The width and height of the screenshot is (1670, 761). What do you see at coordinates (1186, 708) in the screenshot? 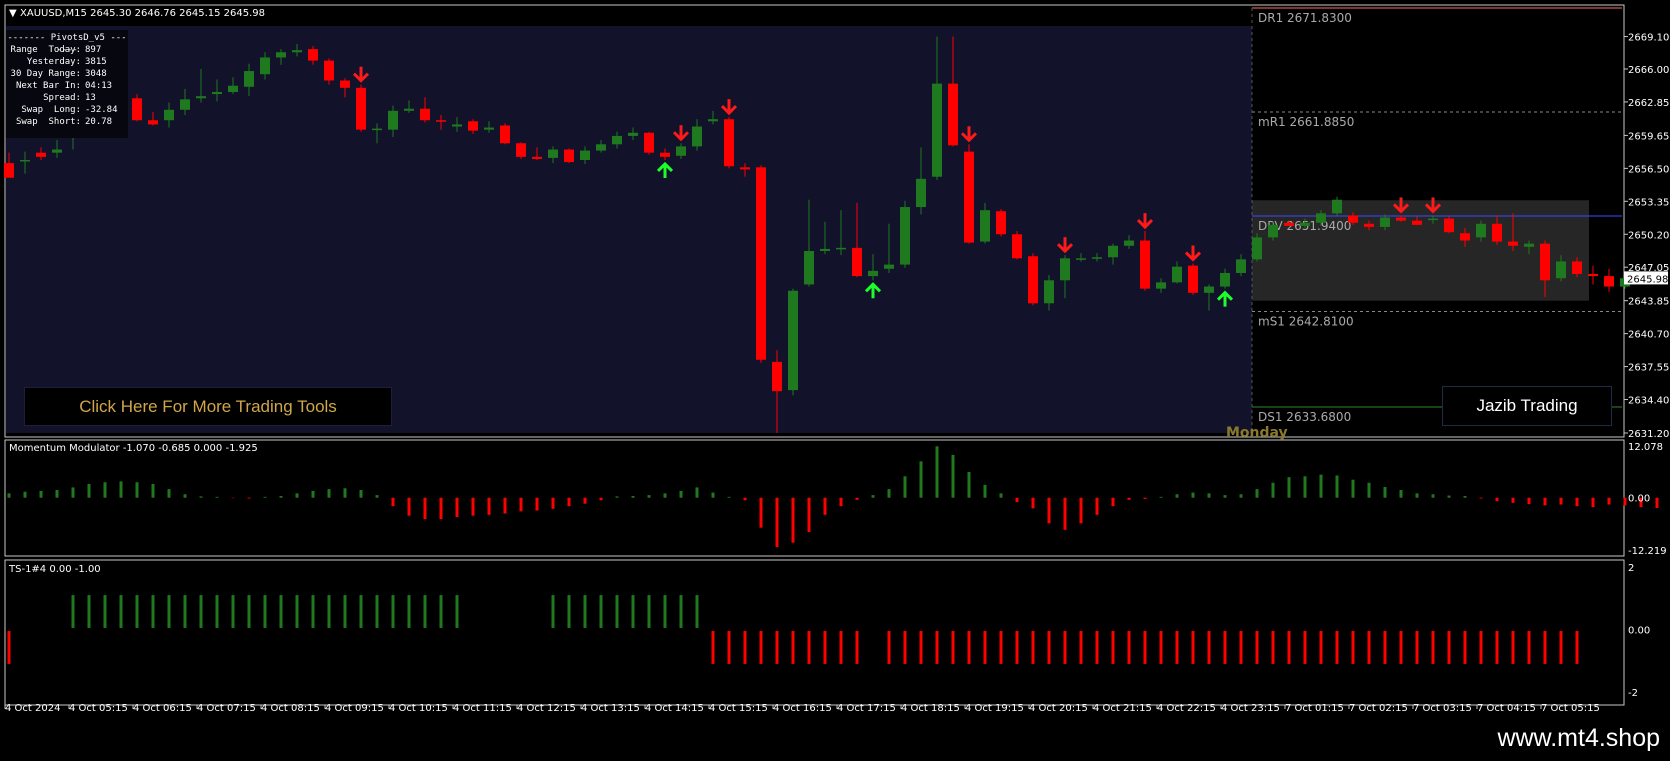
I see `time-axis-label: 4 Oct 22:15` at bounding box center [1186, 708].